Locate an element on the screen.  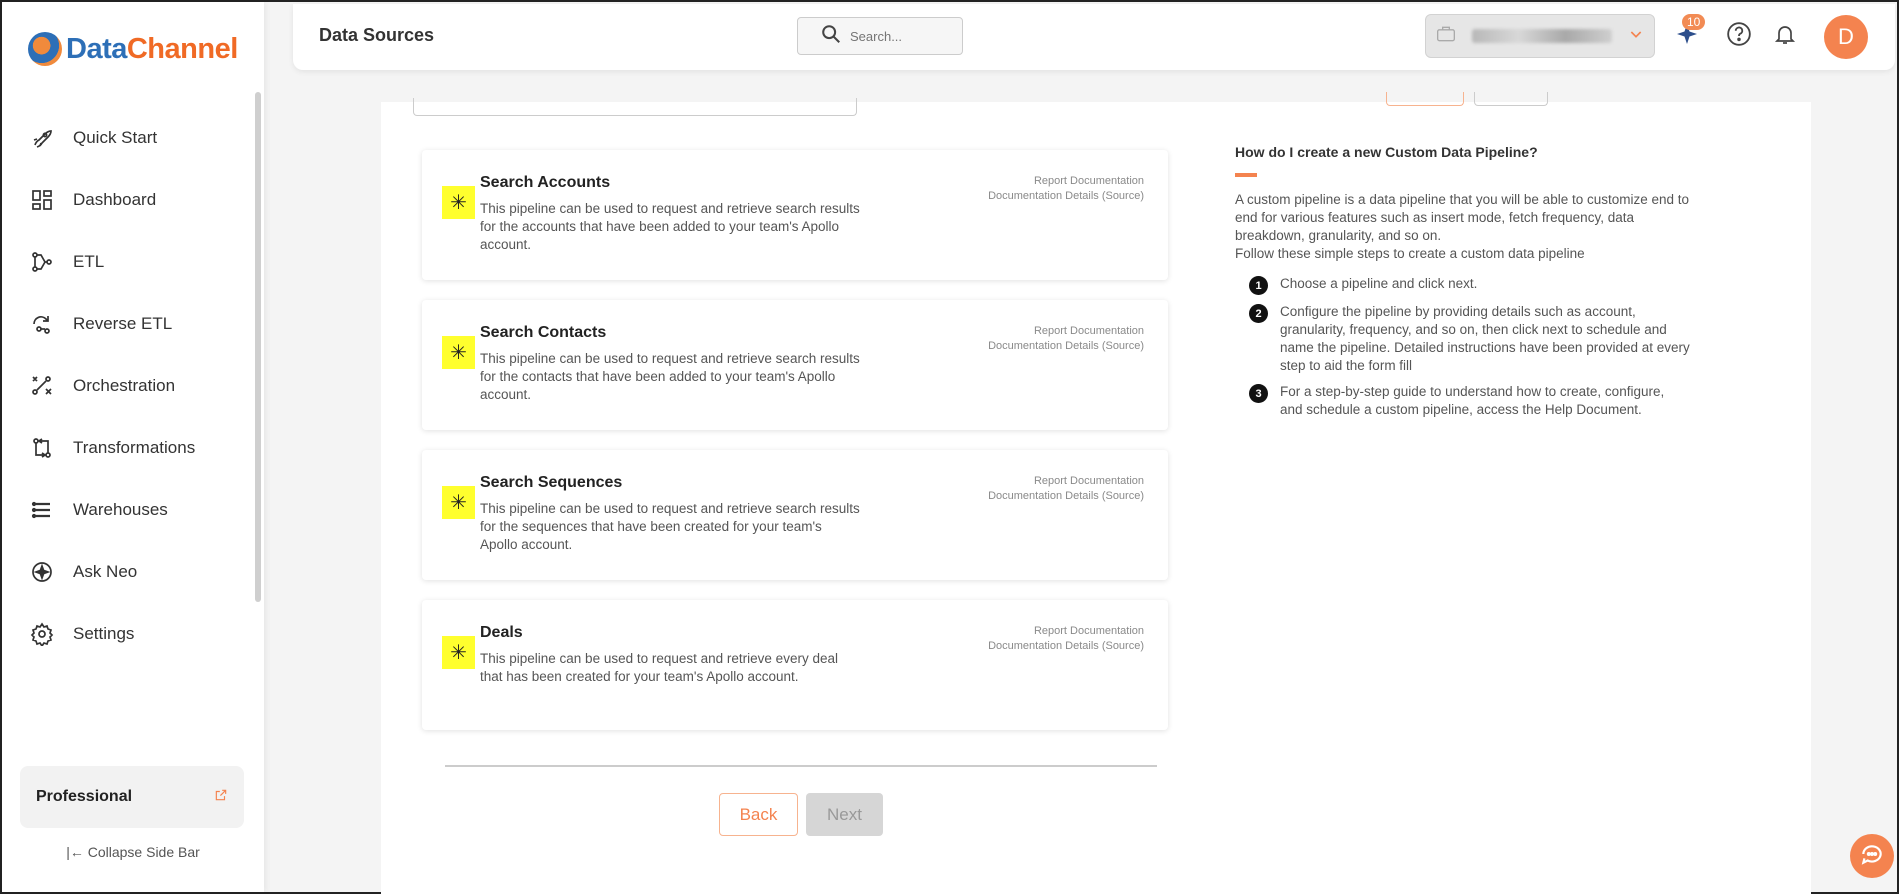
back-button: Back is located at coordinates (758, 814).